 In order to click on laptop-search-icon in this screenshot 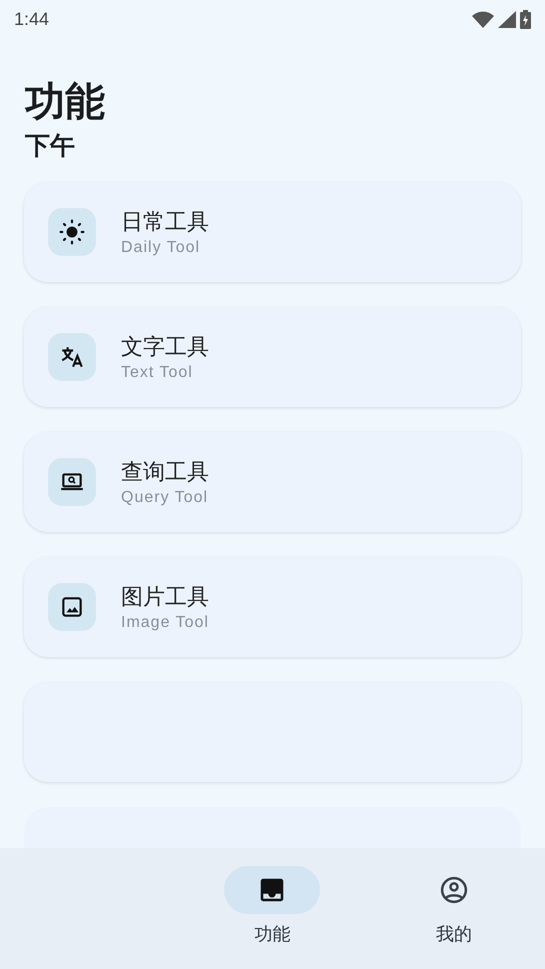, I will do `click(72, 482)`.